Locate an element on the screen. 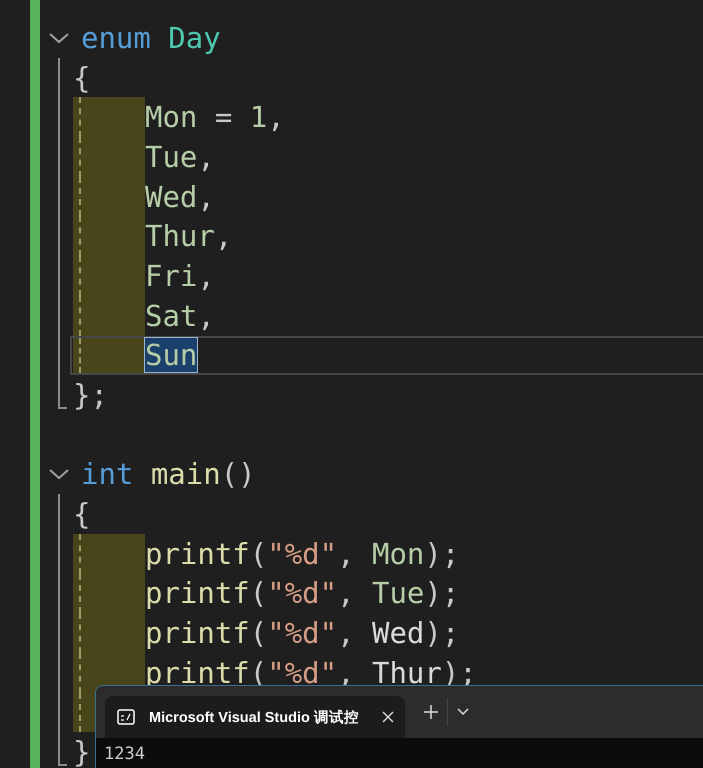 This screenshot has height=768, width=703. code-token: Day is located at coordinates (194, 37).